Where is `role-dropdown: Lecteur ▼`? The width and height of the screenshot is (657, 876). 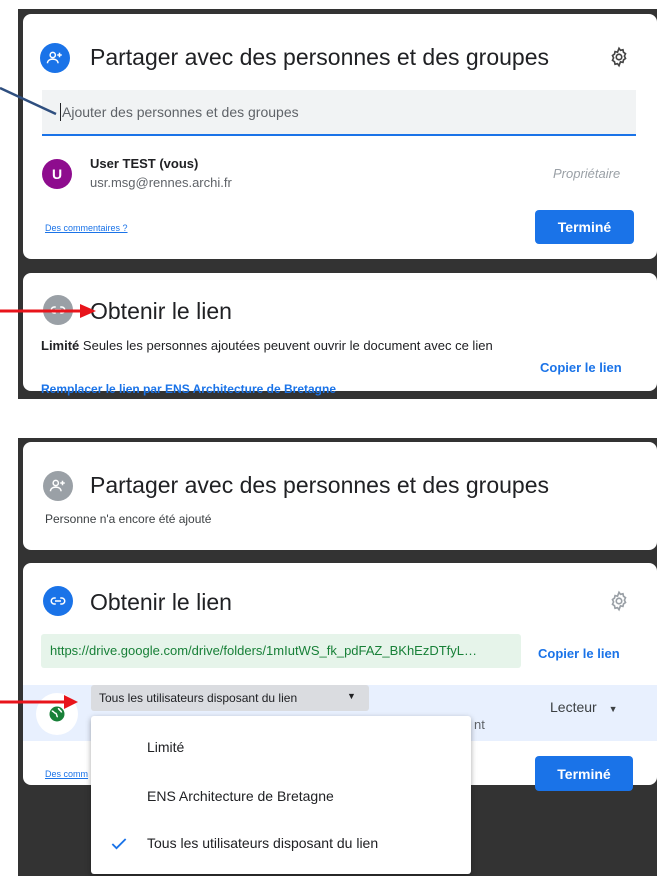
role-dropdown: Lecteur ▼ is located at coordinates (584, 707).